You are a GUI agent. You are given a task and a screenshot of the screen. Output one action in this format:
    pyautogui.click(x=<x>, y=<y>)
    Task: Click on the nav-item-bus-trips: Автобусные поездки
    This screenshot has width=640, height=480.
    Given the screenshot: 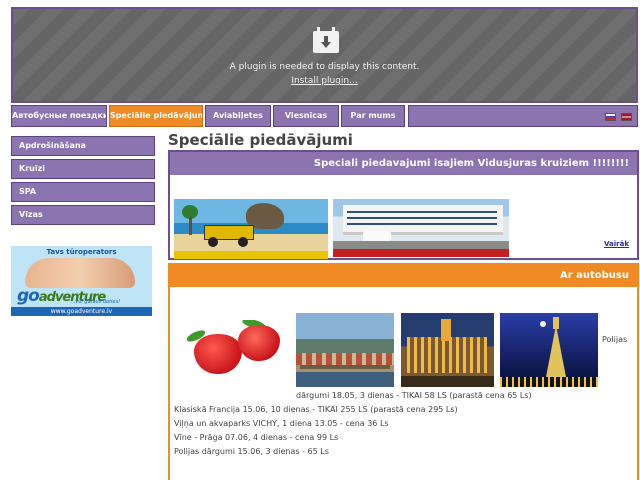 What is the action you would take?
    pyautogui.click(x=59, y=116)
    